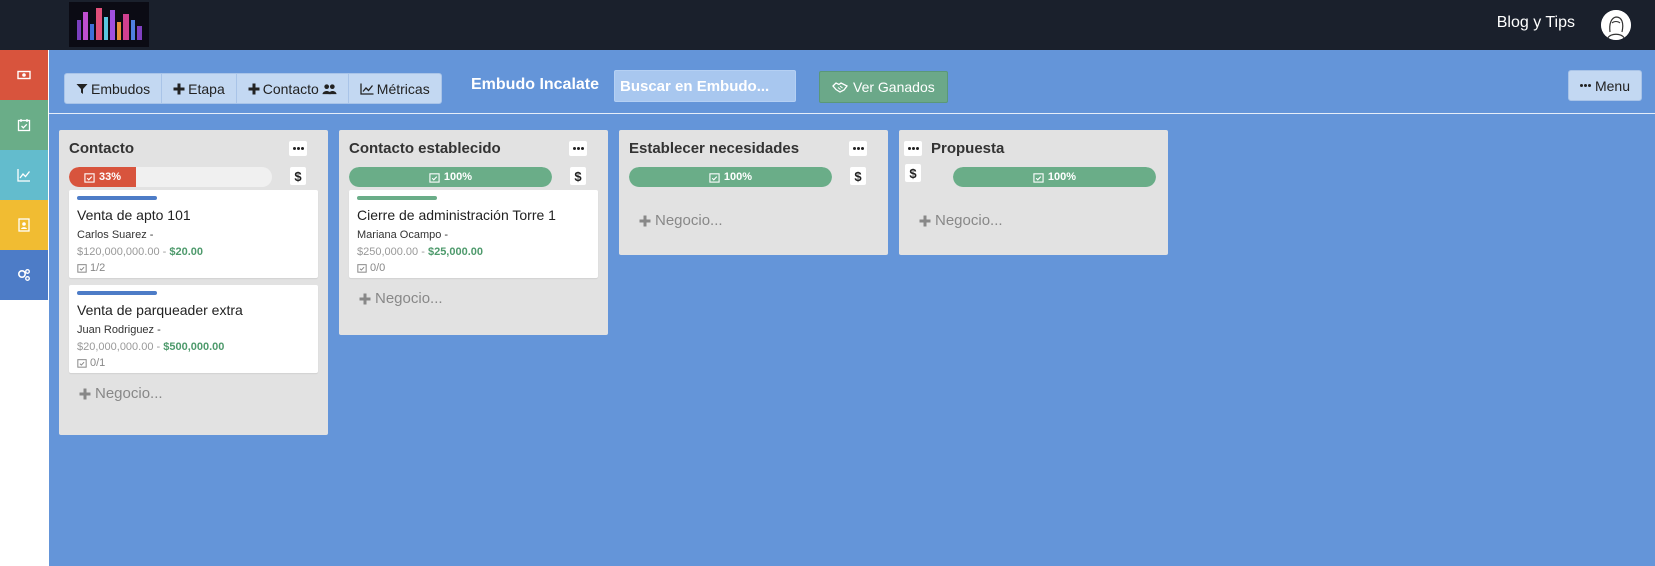  What do you see at coordinates (119, 330) in the screenshot?
I see `deal-contact: Juan Rodriguez -` at bounding box center [119, 330].